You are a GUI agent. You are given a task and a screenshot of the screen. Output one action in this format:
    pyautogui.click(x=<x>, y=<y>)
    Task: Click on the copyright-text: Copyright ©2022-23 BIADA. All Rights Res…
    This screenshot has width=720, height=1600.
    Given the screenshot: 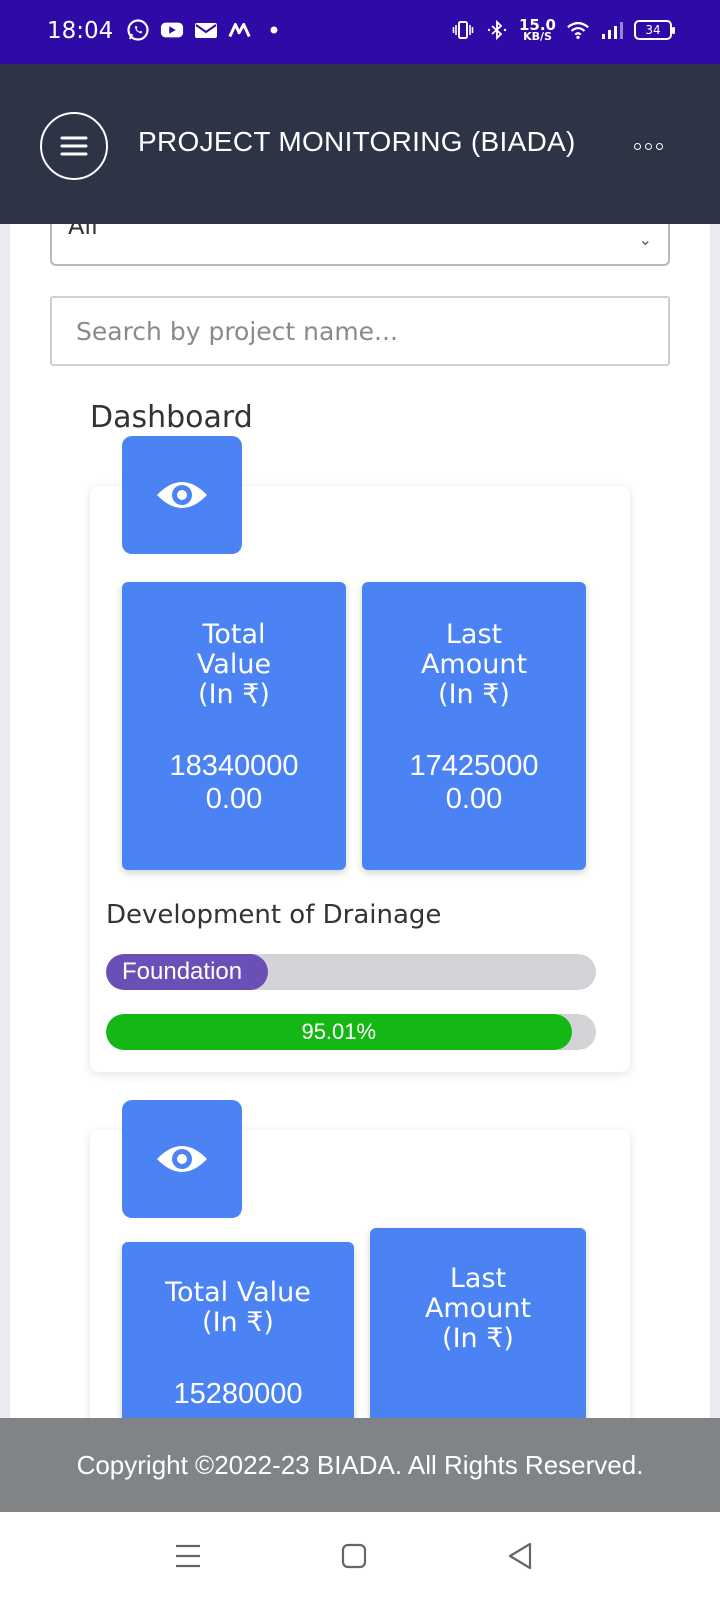 What is the action you would take?
    pyautogui.click(x=360, y=1465)
    